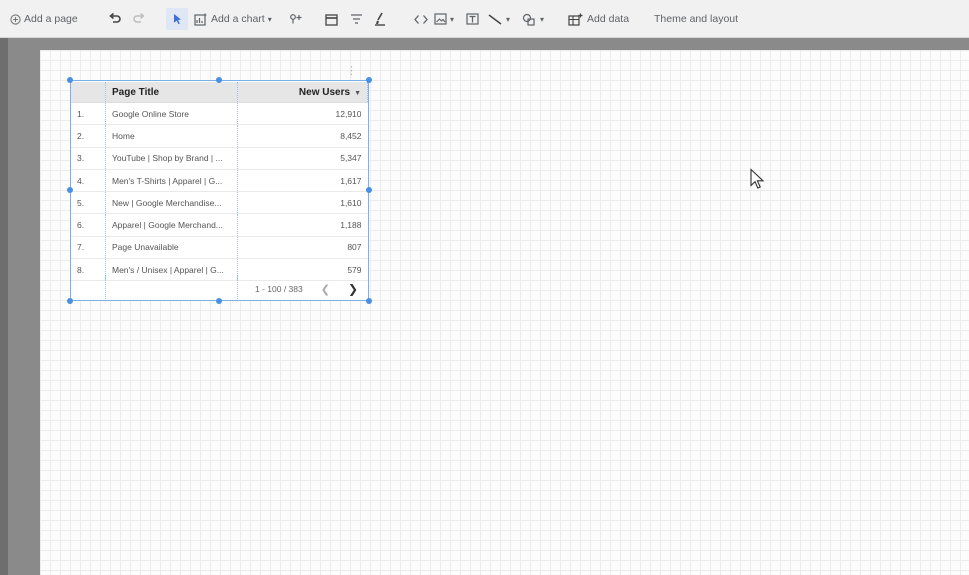 This screenshot has width=969, height=575. Describe the element at coordinates (351, 70) in the screenshot. I see `more-options-icon: ⋮` at that location.